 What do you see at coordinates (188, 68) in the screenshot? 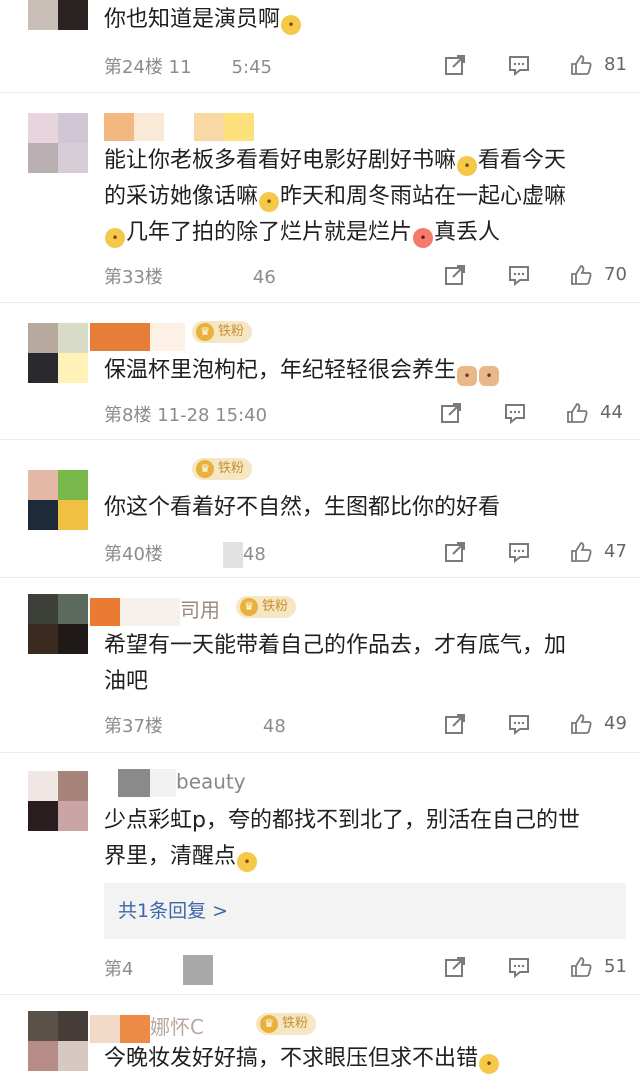
I see `comment-meta: 第24楼 11 5:45` at bounding box center [188, 68].